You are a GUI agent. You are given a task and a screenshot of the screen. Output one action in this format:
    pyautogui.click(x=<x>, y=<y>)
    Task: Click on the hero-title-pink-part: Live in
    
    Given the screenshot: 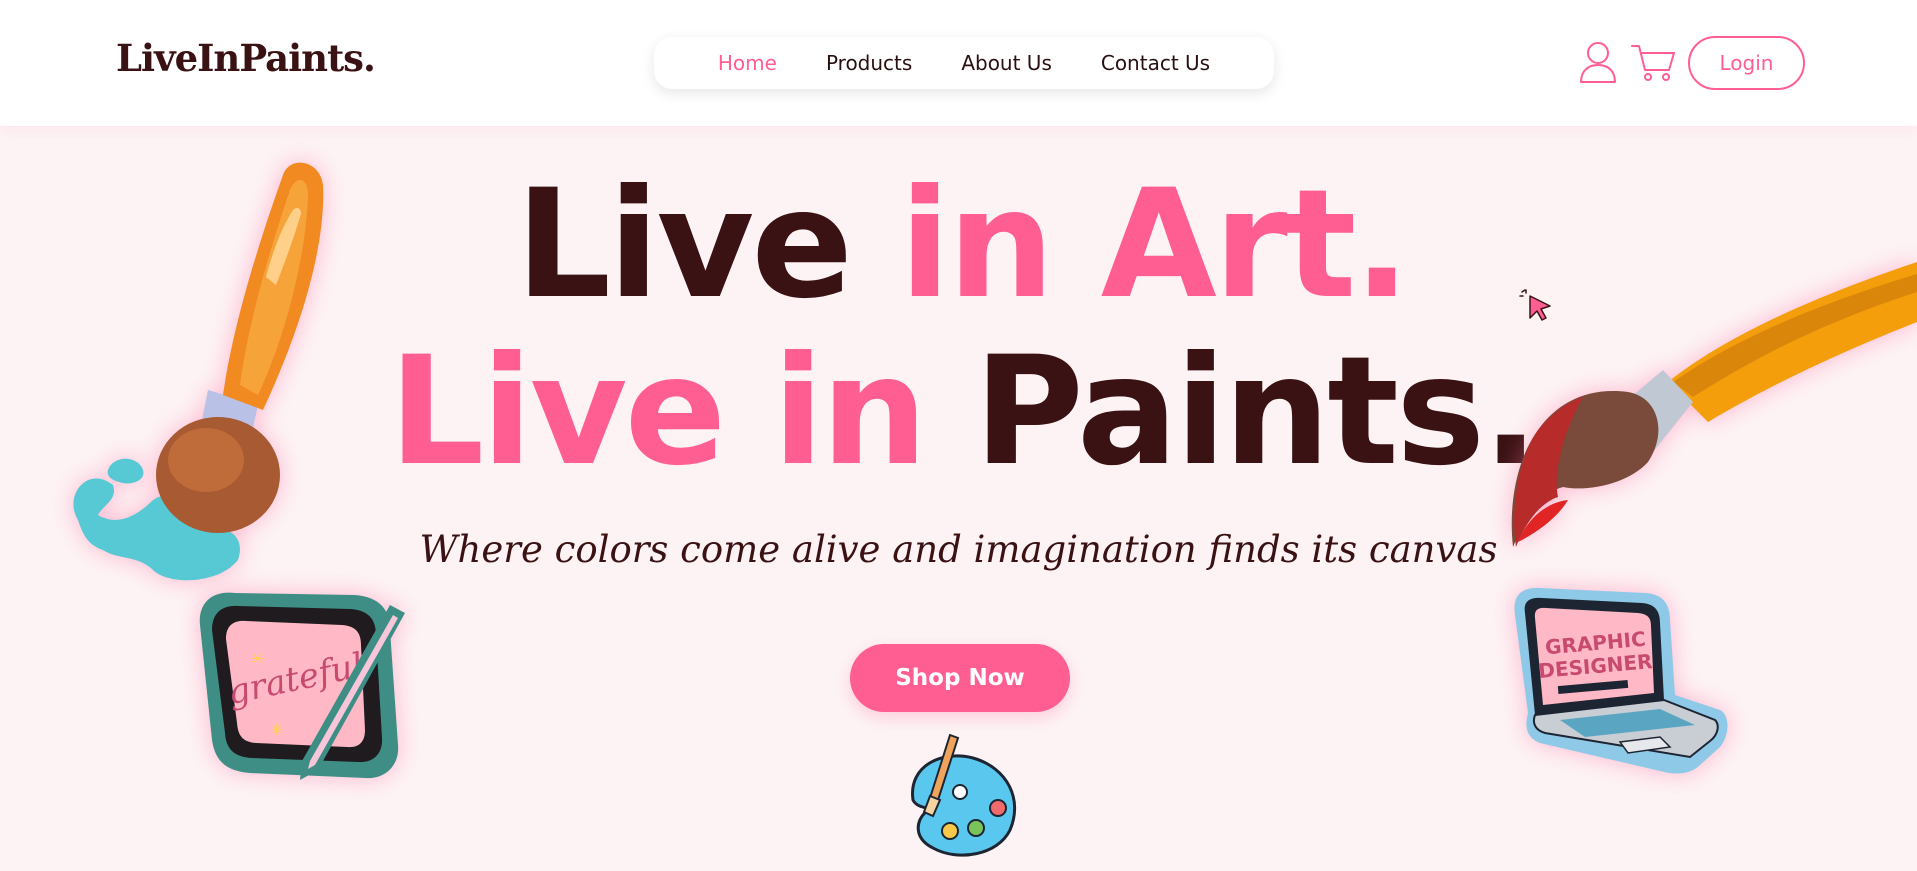 What is the action you would take?
    pyautogui.click(x=681, y=412)
    